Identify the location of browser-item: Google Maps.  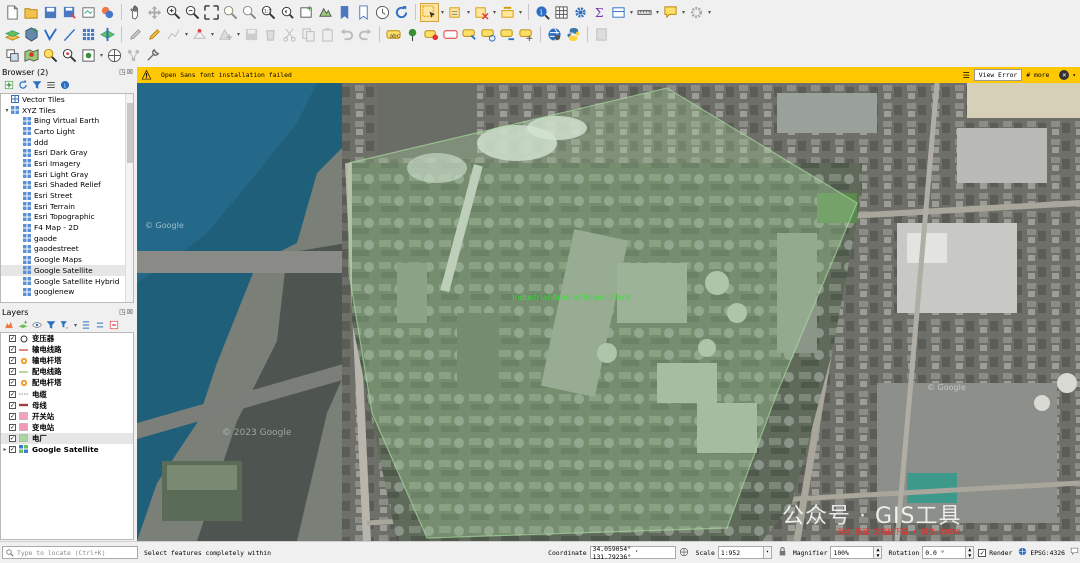
(67, 259).